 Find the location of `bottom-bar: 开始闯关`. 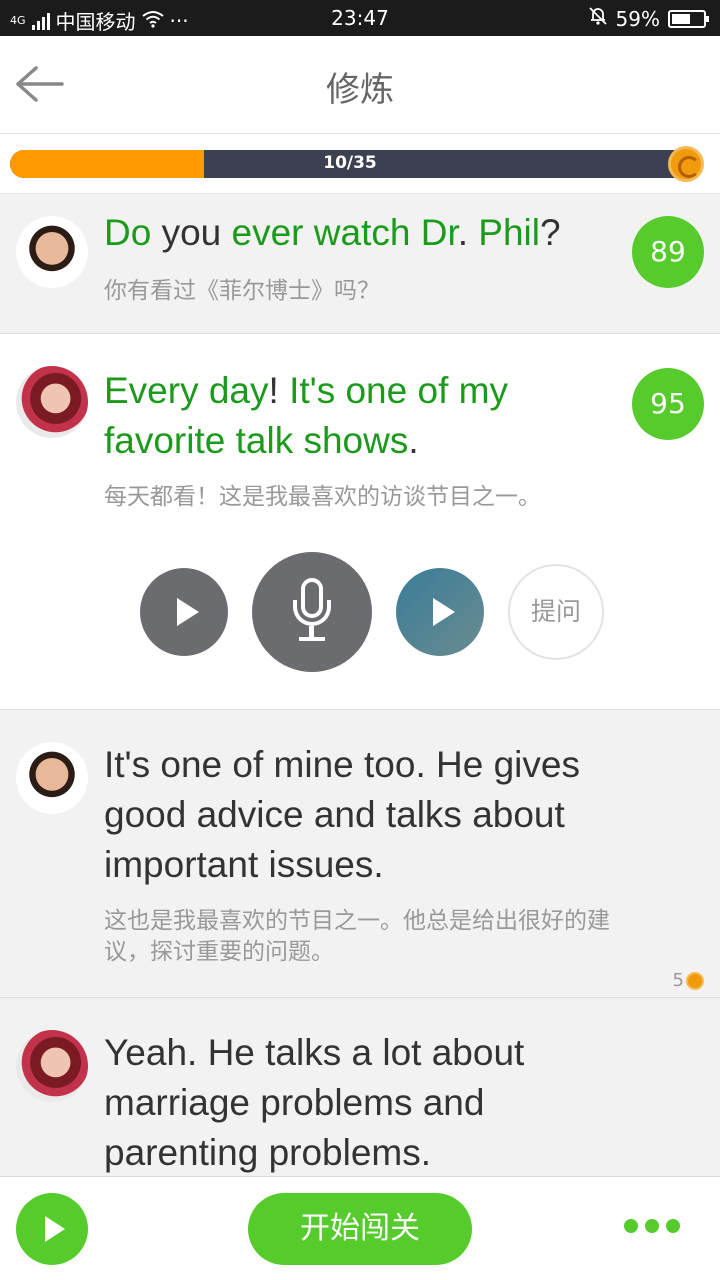

bottom-bar: 开始闯关 is located at coordinates (360, 1228).